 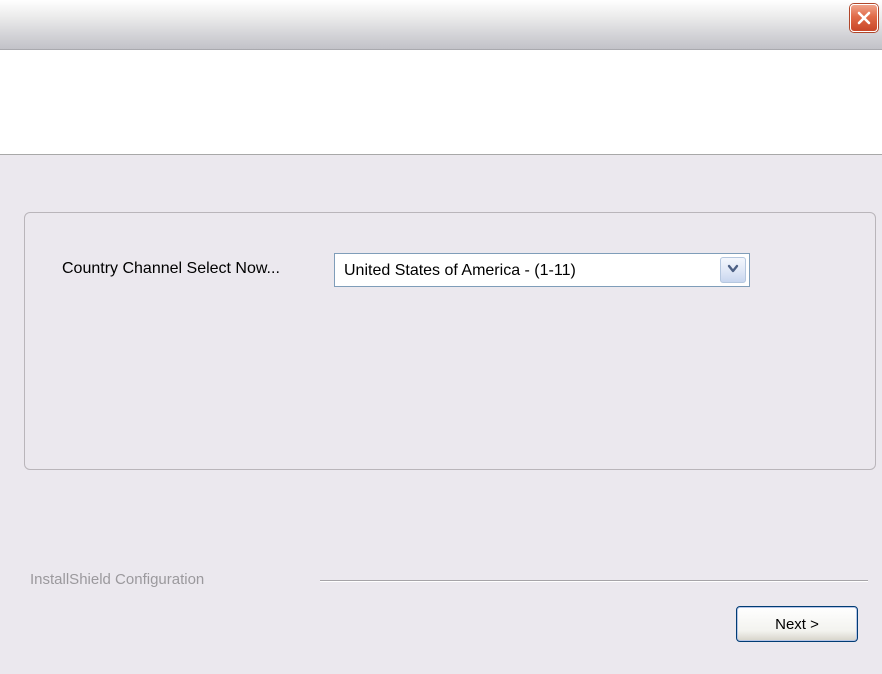 I want to click on dropdown-button, so click(x=733, y=270).